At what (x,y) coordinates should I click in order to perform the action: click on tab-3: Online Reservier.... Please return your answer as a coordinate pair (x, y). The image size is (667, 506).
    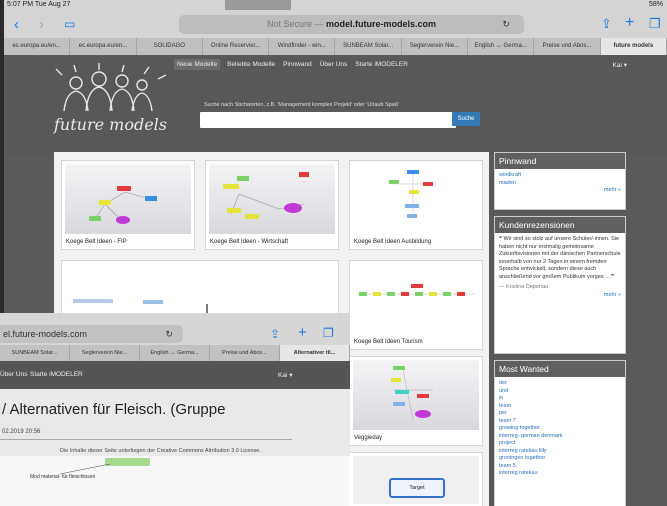
    Looking at the image, I should click on (236, 46).